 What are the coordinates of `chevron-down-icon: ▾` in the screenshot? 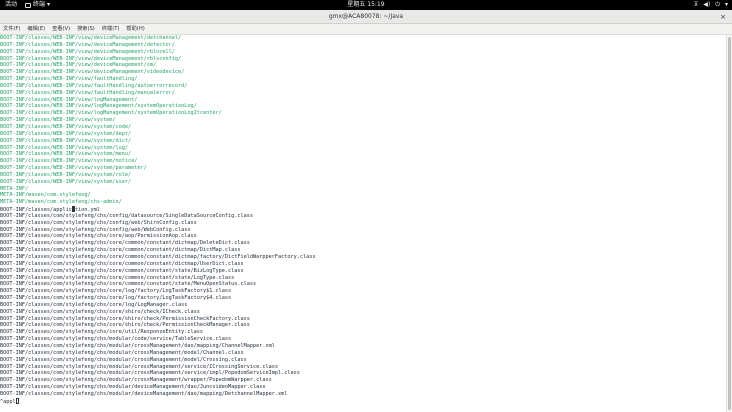 It's located at (726, 5).